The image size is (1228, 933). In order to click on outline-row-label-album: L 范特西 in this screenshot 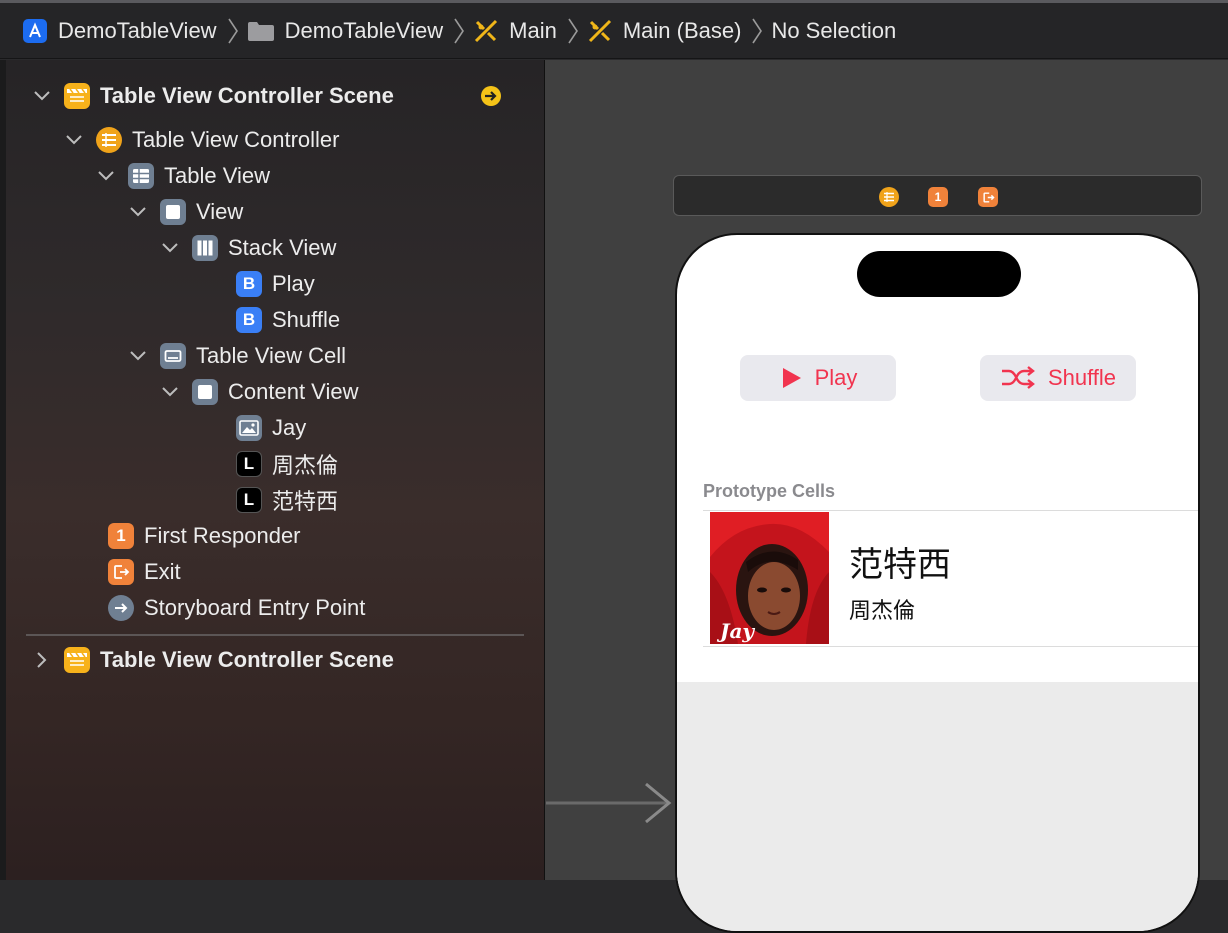, I will do `click(265, 500)`.